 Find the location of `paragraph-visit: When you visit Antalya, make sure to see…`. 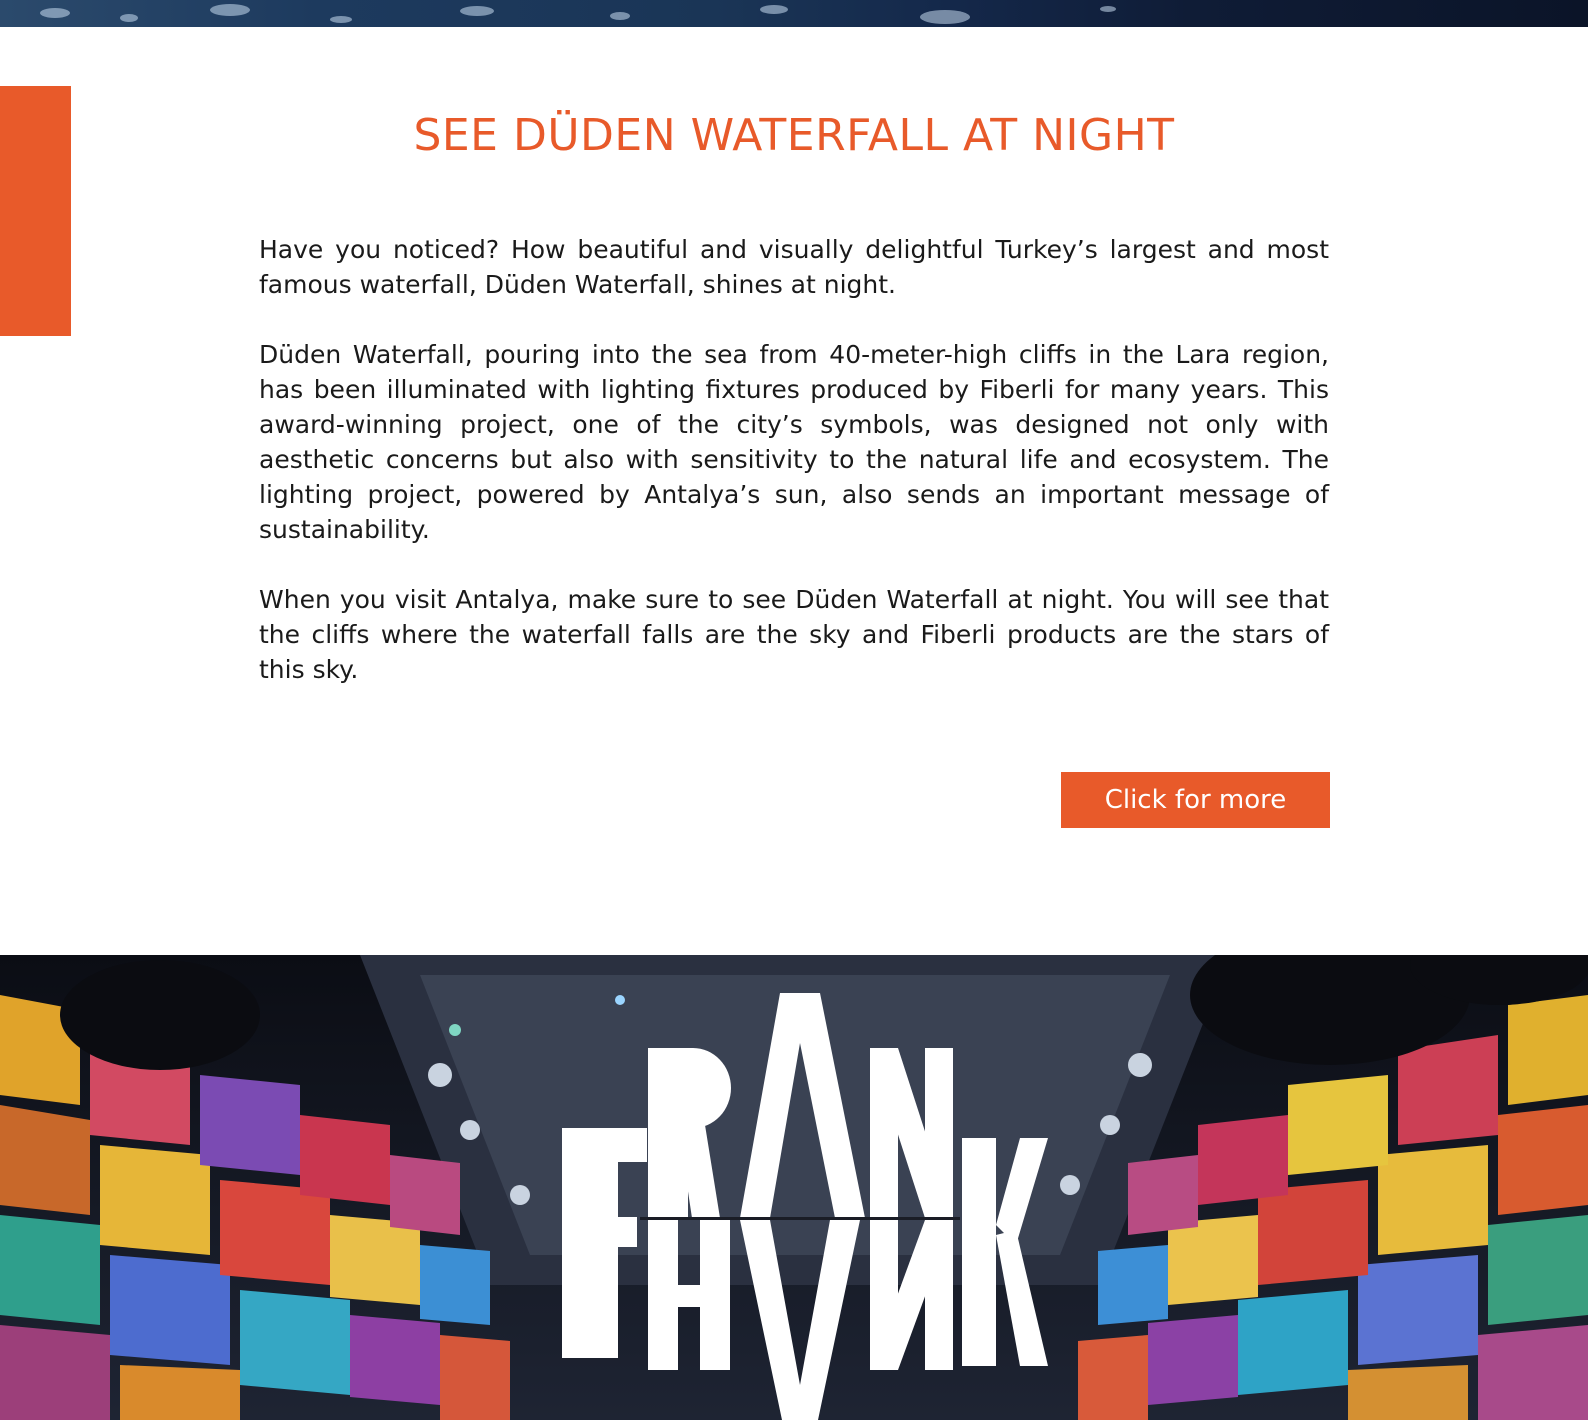

paragraph-visit: When you visit Antalya, make sure to see… is located at coordinates (794, 634).